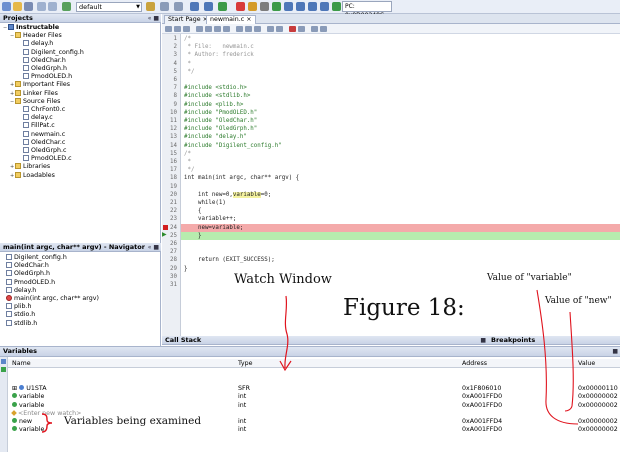  What do you see at coordinates (264, 6) in the screenshot?
I see `reset-icon` at bounding box center [264, 6].